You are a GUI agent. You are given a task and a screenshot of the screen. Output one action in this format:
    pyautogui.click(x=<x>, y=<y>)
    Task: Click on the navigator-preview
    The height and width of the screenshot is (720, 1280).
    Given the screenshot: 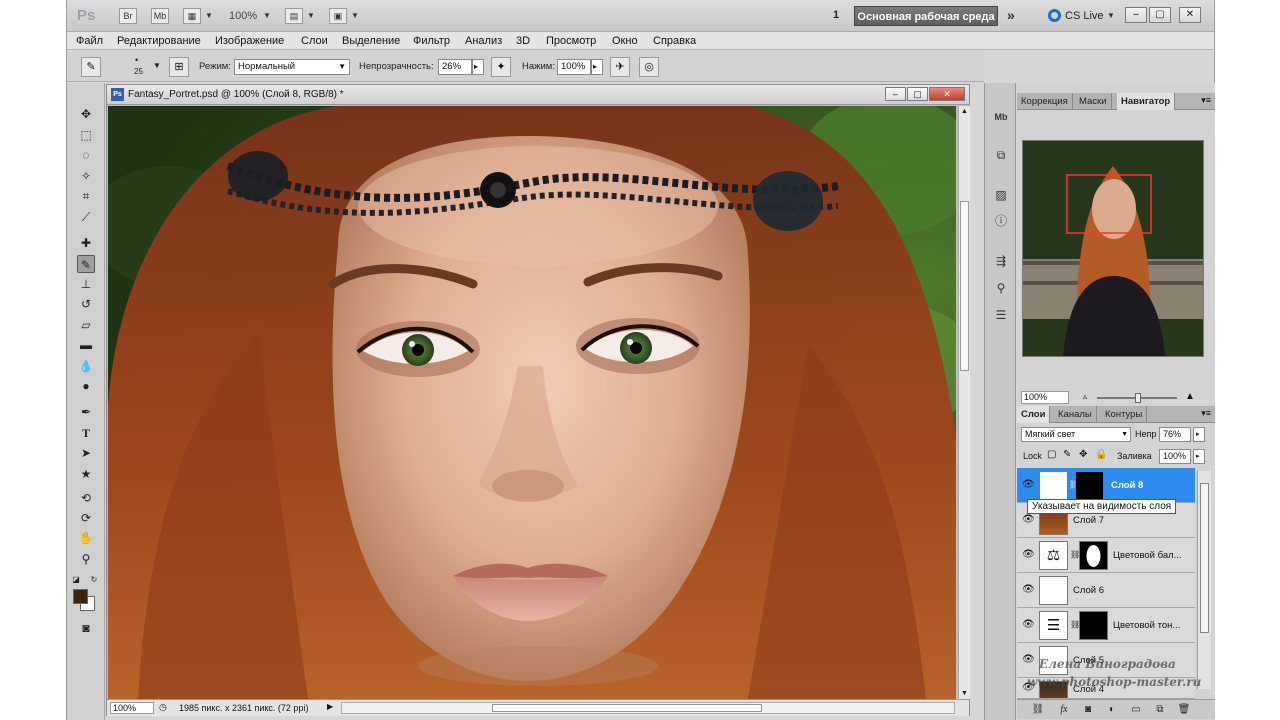 What is the action you would take?
    pyautogui.click(x=1113, y=248)
    